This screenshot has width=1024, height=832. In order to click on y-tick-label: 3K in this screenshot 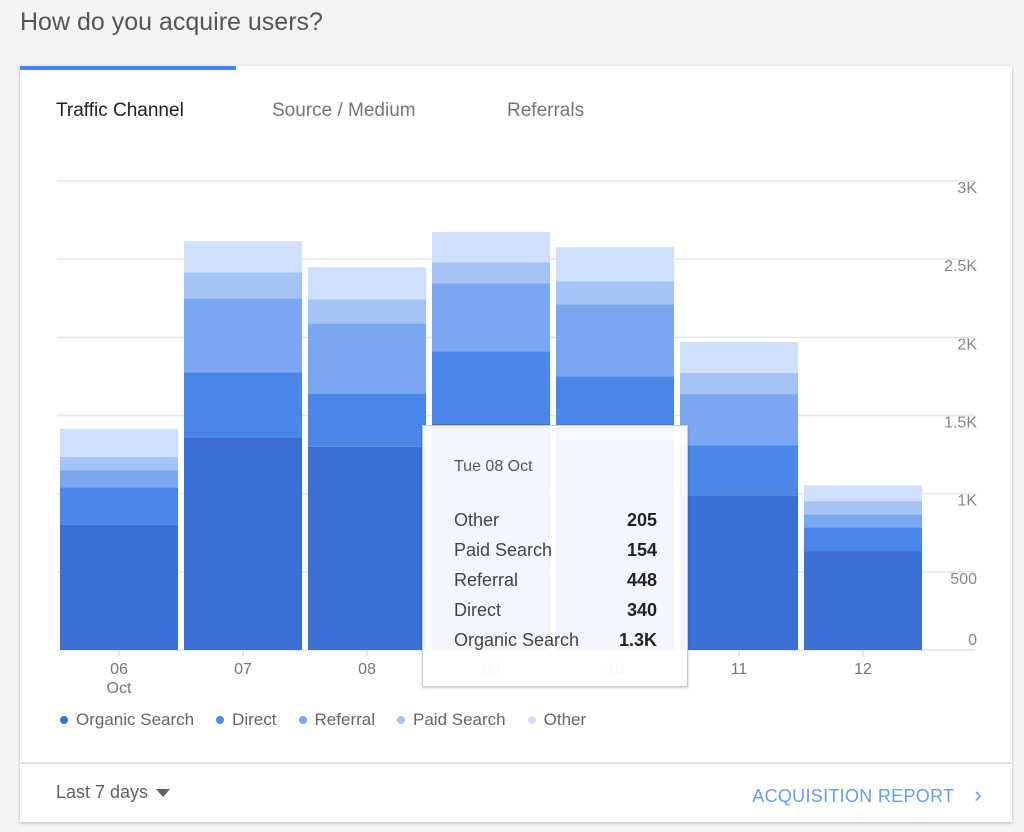, I will do `click(967, 188)`.